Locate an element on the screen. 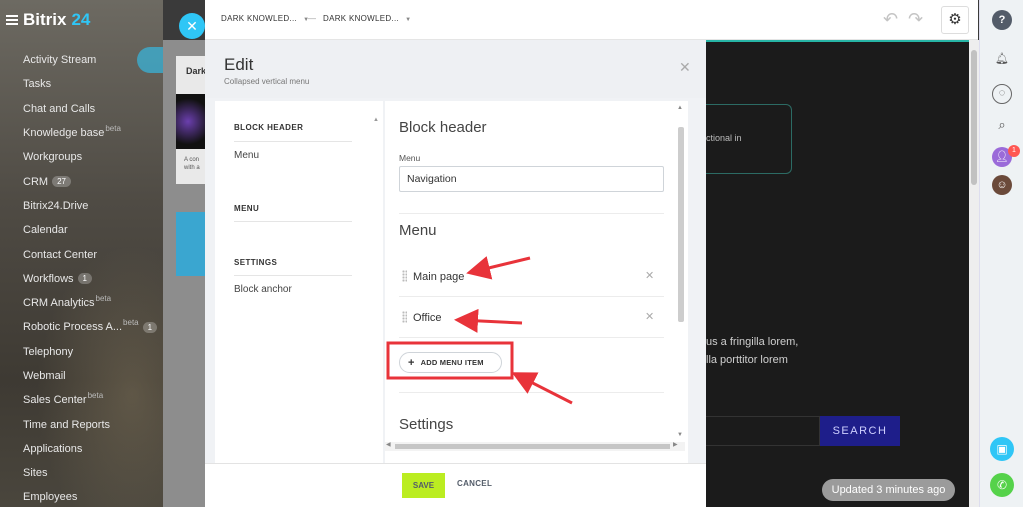 This screenshot has width=1023, height=507. preview-text-line-2: lla porttitor lorem is located at coordinates (747, 360).